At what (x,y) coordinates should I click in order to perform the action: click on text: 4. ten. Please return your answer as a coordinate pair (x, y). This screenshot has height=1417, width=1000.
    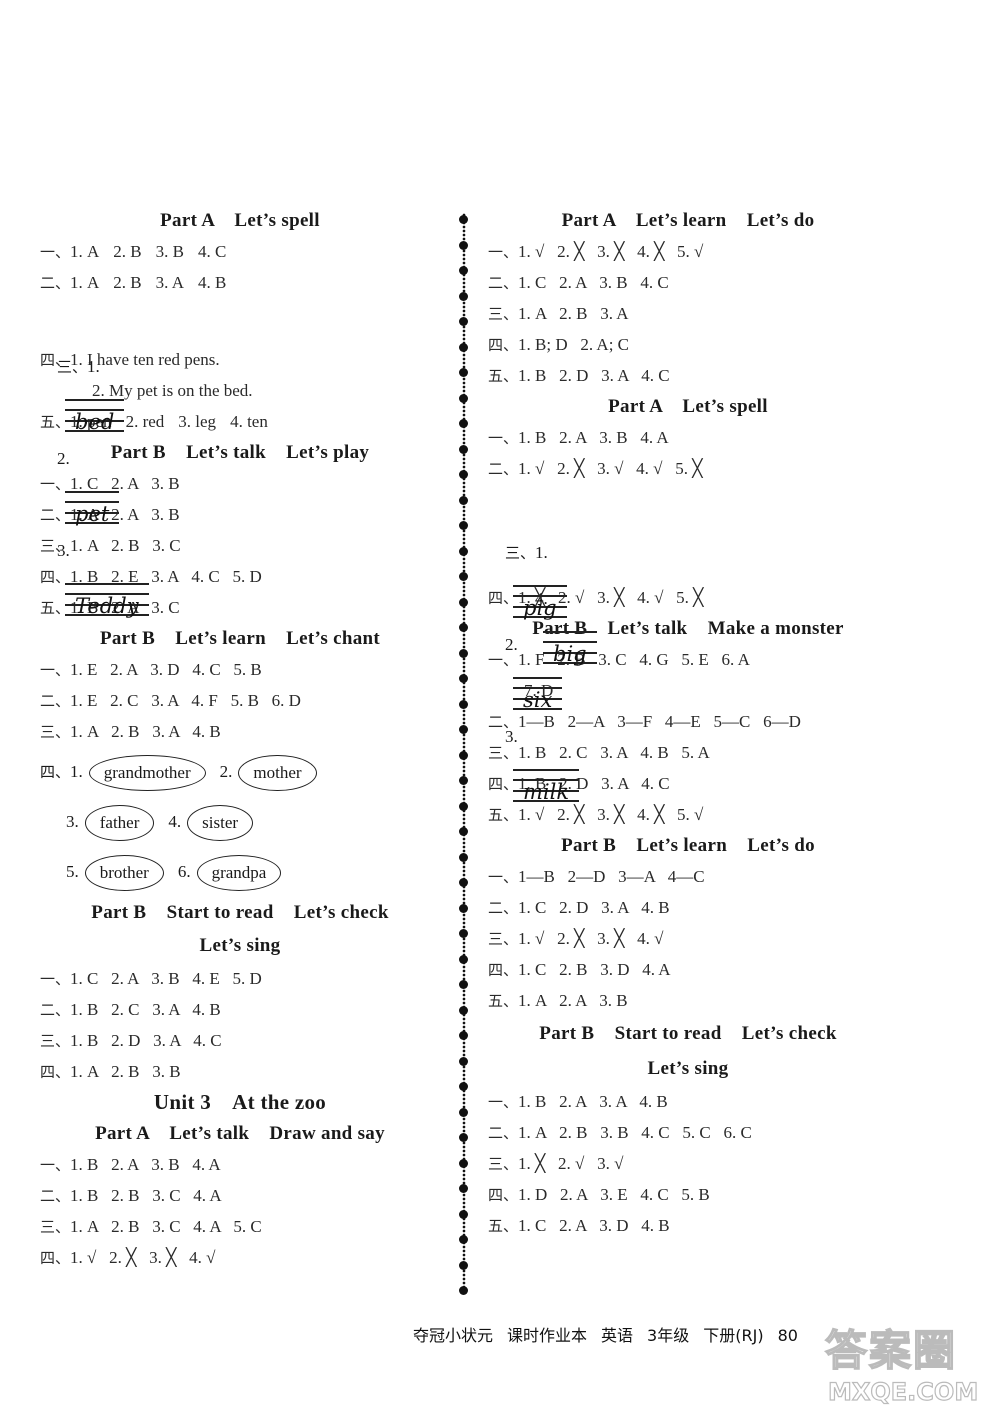
    Looking at the image, I should click on (249, 421).